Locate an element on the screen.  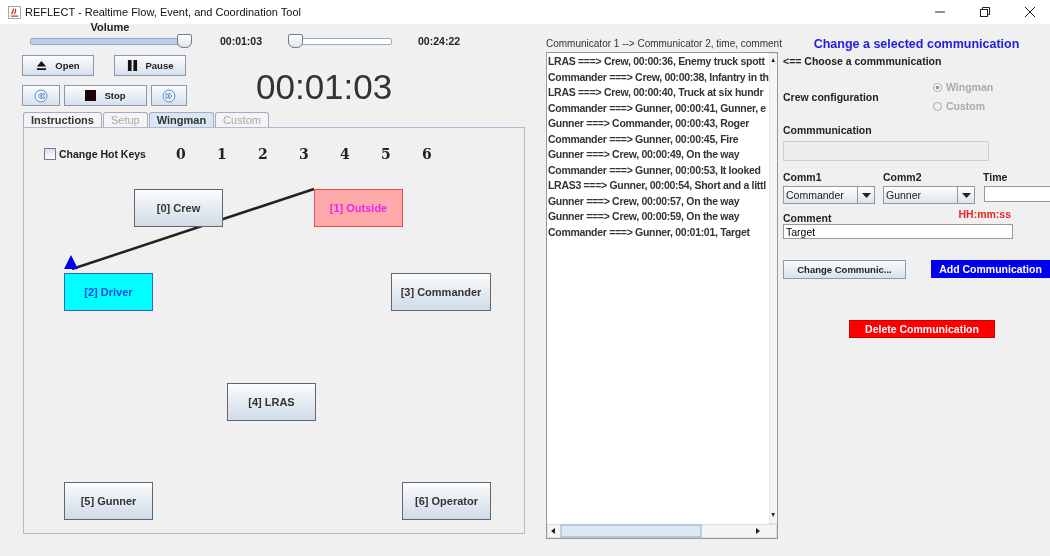
close-icon is located at coordinates (1030, 12).